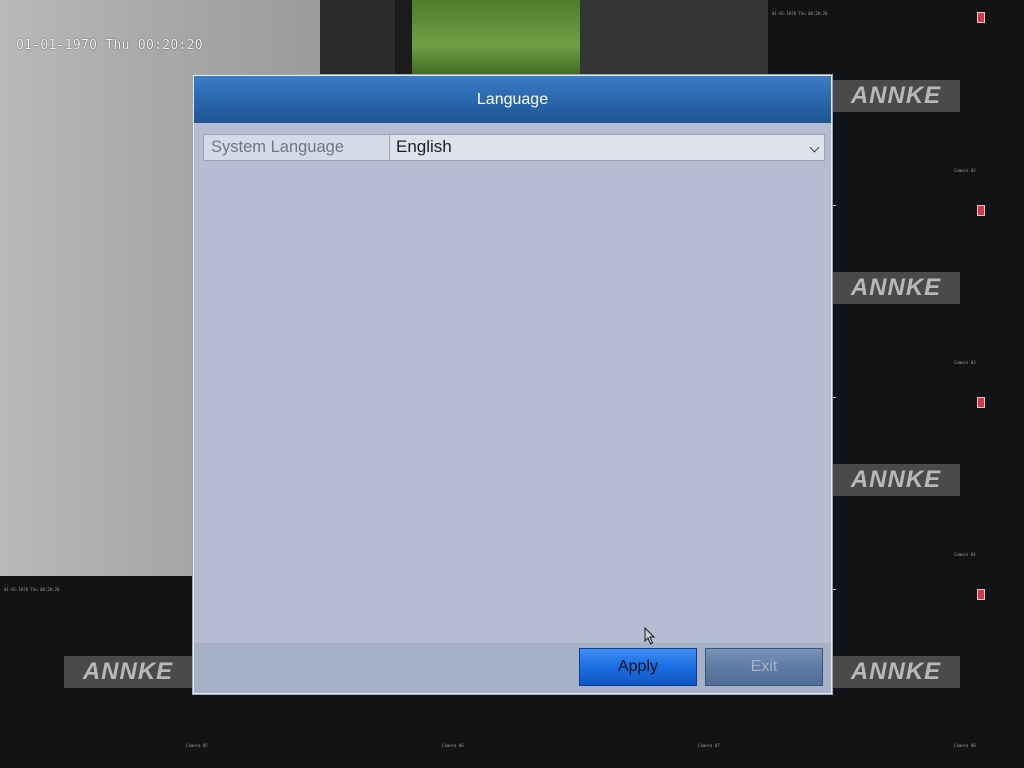 Image resolution: width=1024 pixels, height=768 pixels. What do you see at coordinates (512, 668) in the screenshot?
I see `dialog-footer: Apply Exit` at bounding box center [512, 668].